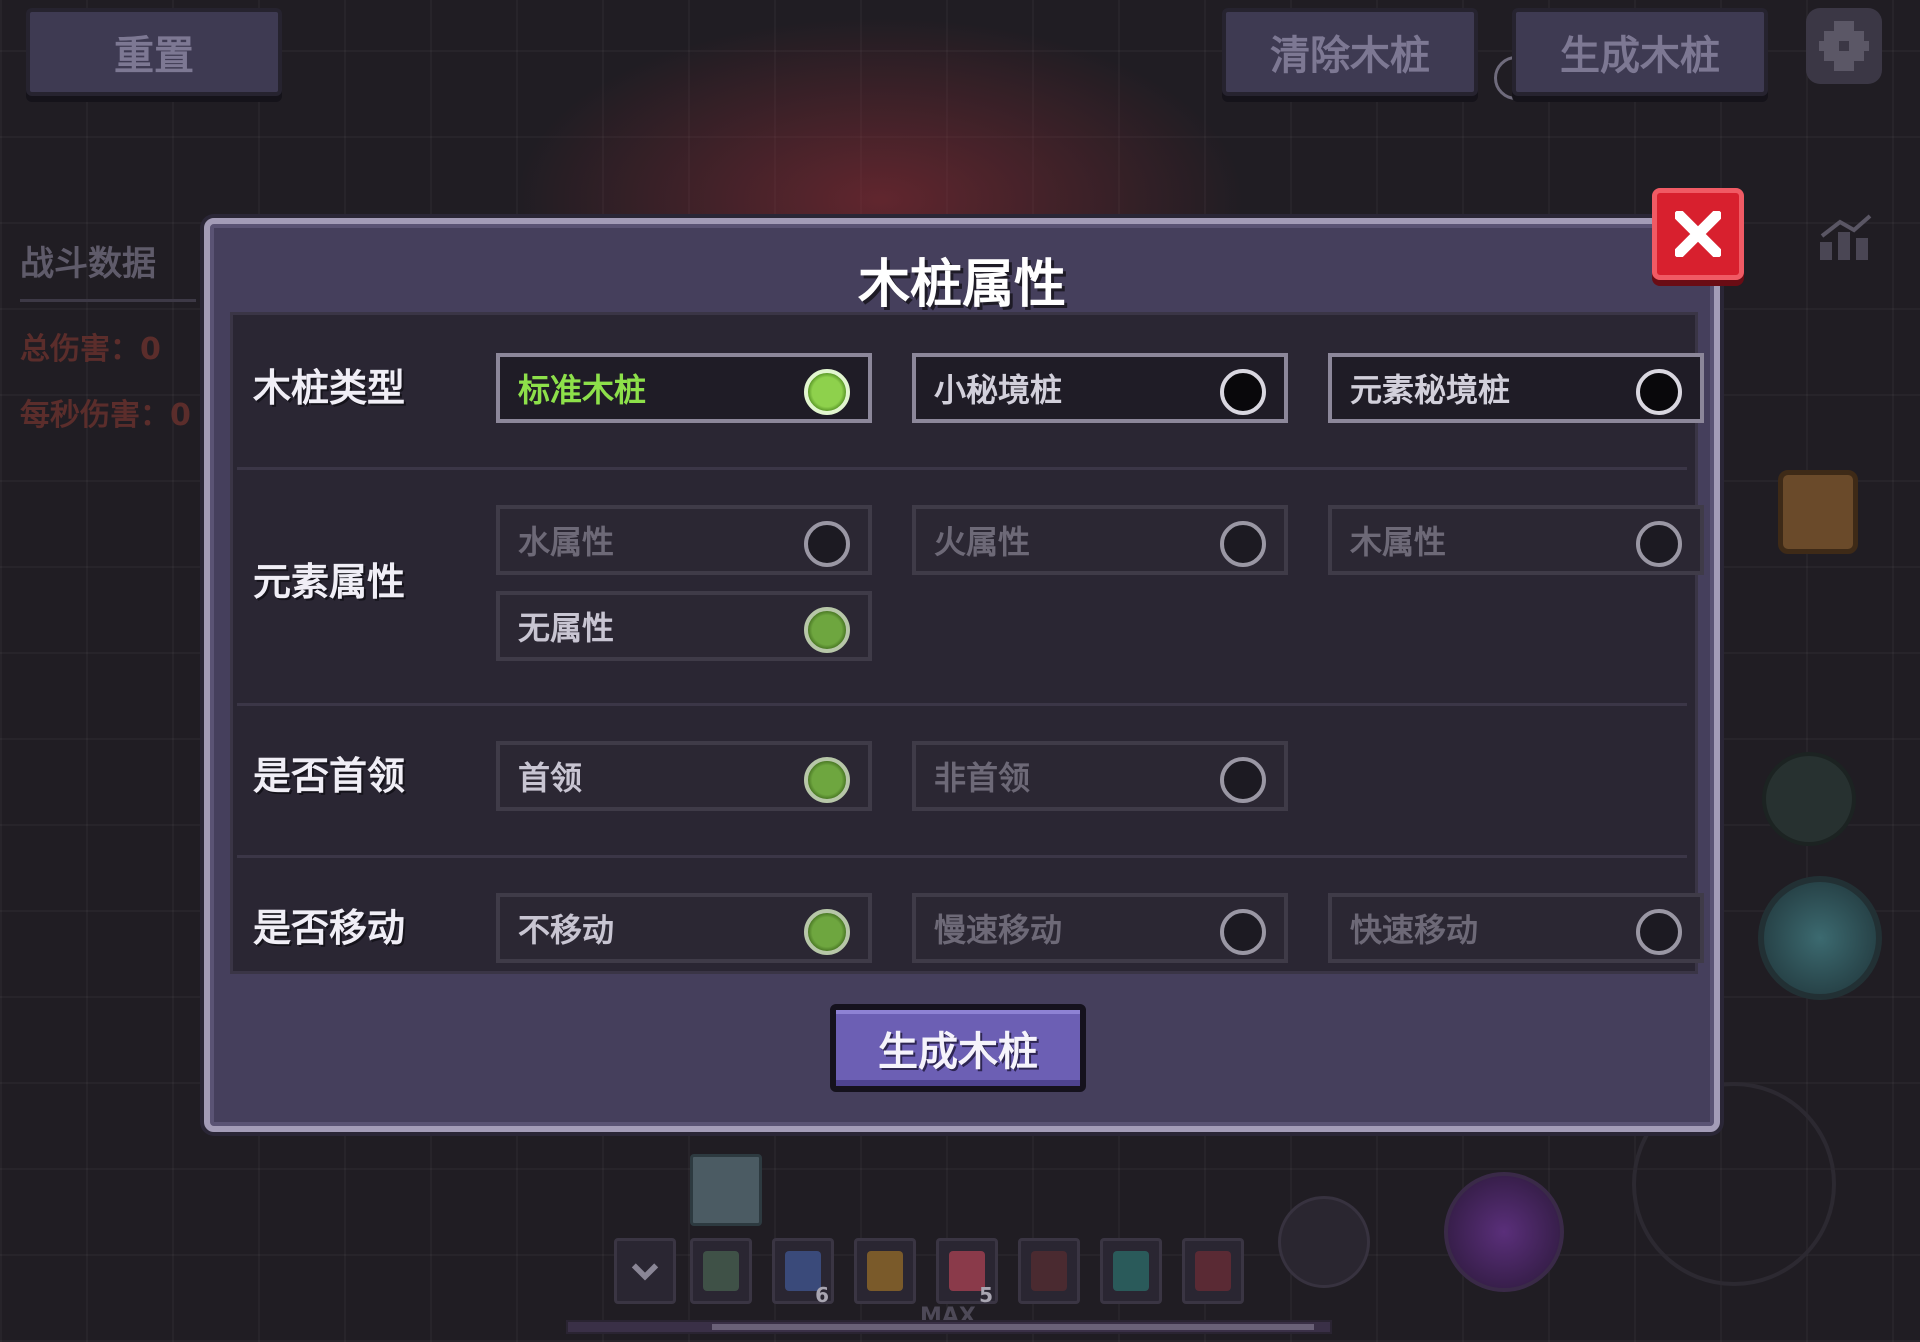  I want to click on option-element-realm-stake: 元素秘境桩, so click(1516, 388).